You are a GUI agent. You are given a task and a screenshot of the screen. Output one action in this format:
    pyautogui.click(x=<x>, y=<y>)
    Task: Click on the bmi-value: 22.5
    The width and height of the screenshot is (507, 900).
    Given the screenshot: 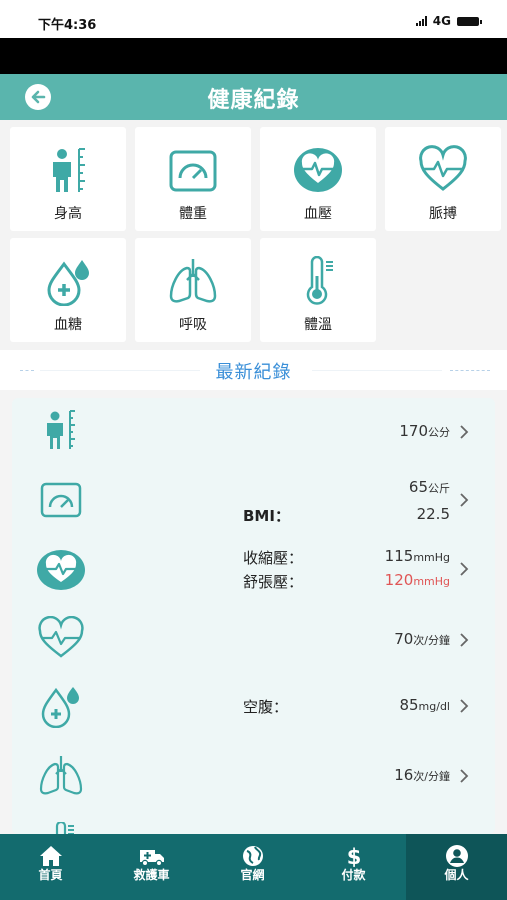 What is the action you would take?
    pyautogui.click(x=433, y=514)
    